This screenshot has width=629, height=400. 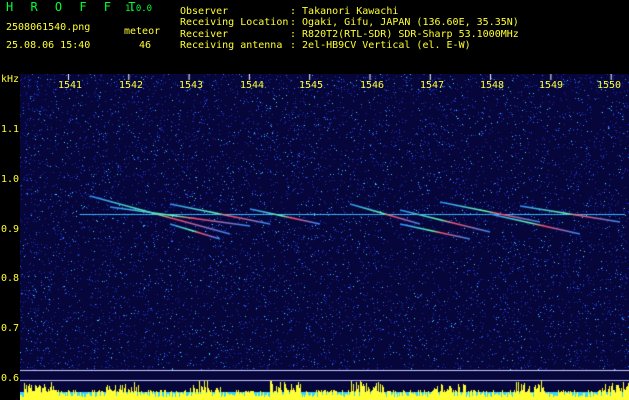 What do you see at coordinates (131, 85) in the screenshot?
I see `time-tick-label: 1542` at bounding box center [131, 85].